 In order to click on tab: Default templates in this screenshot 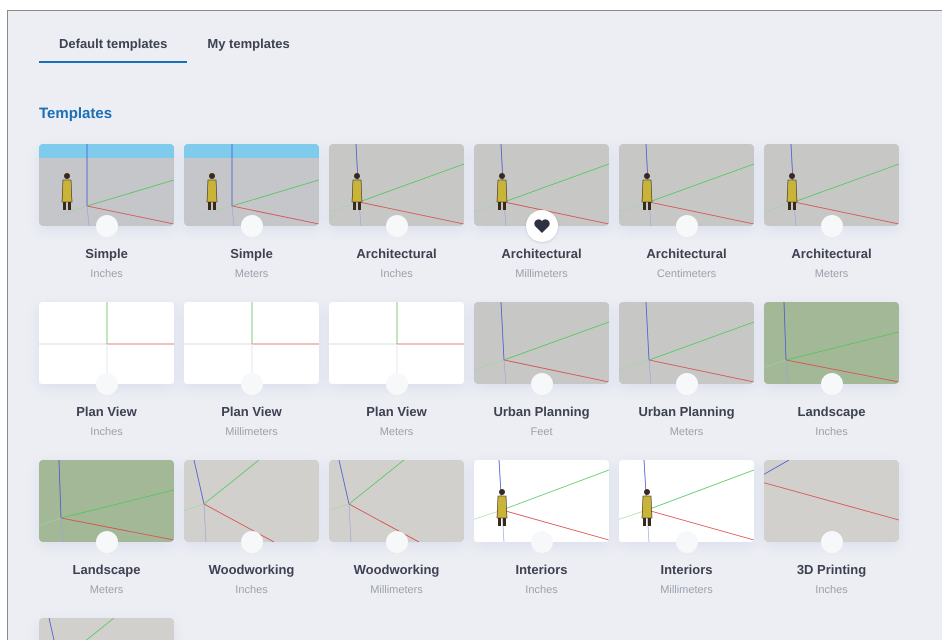, I will do `click(113, 45)`.